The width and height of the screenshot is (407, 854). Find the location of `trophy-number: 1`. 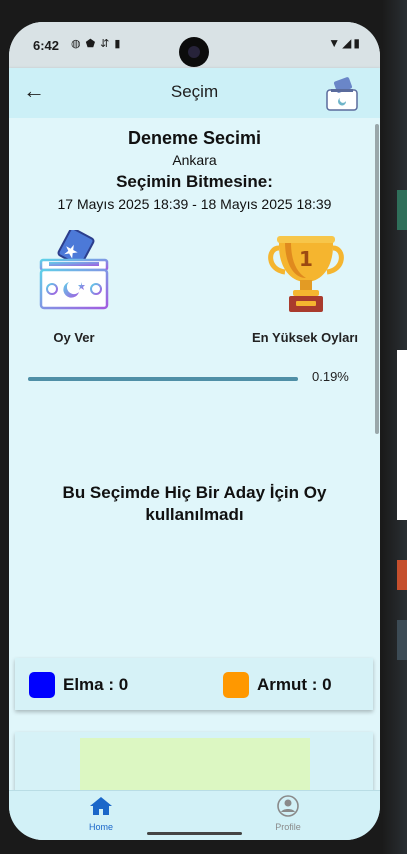

trophy-number: 1 is located at coordinates (306, 259).